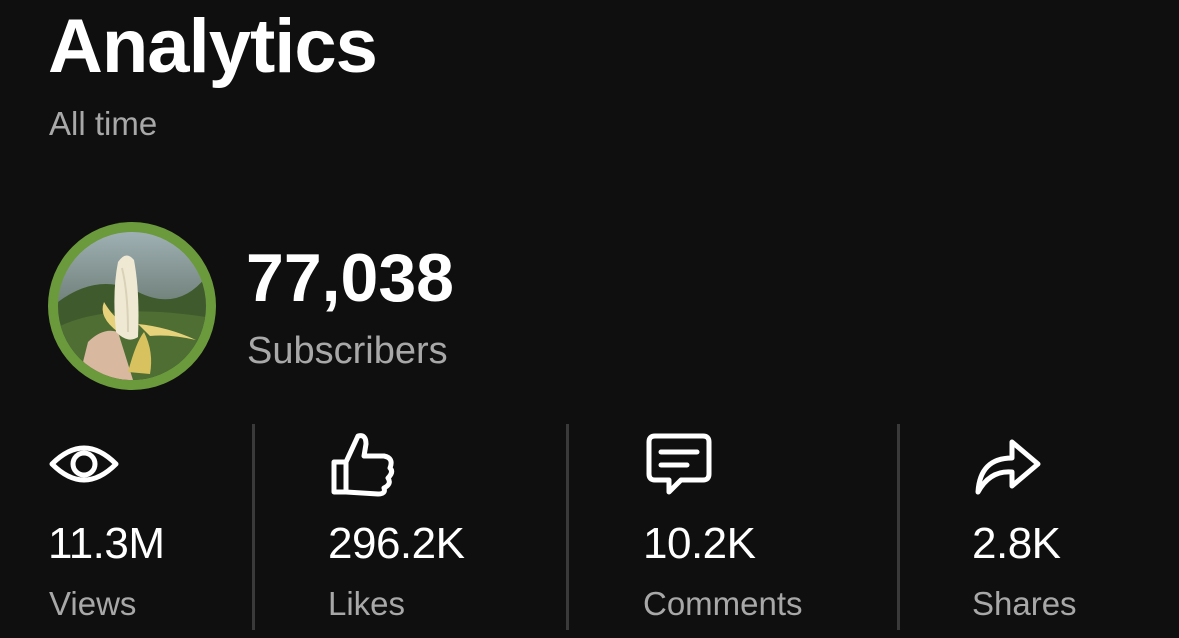 This screenshot has width=1179, height=638. What do you see at coordinates (1016, 543) in the screenshot?
I see `shares-value: 2.8K` at bounding box center [1016, 543].